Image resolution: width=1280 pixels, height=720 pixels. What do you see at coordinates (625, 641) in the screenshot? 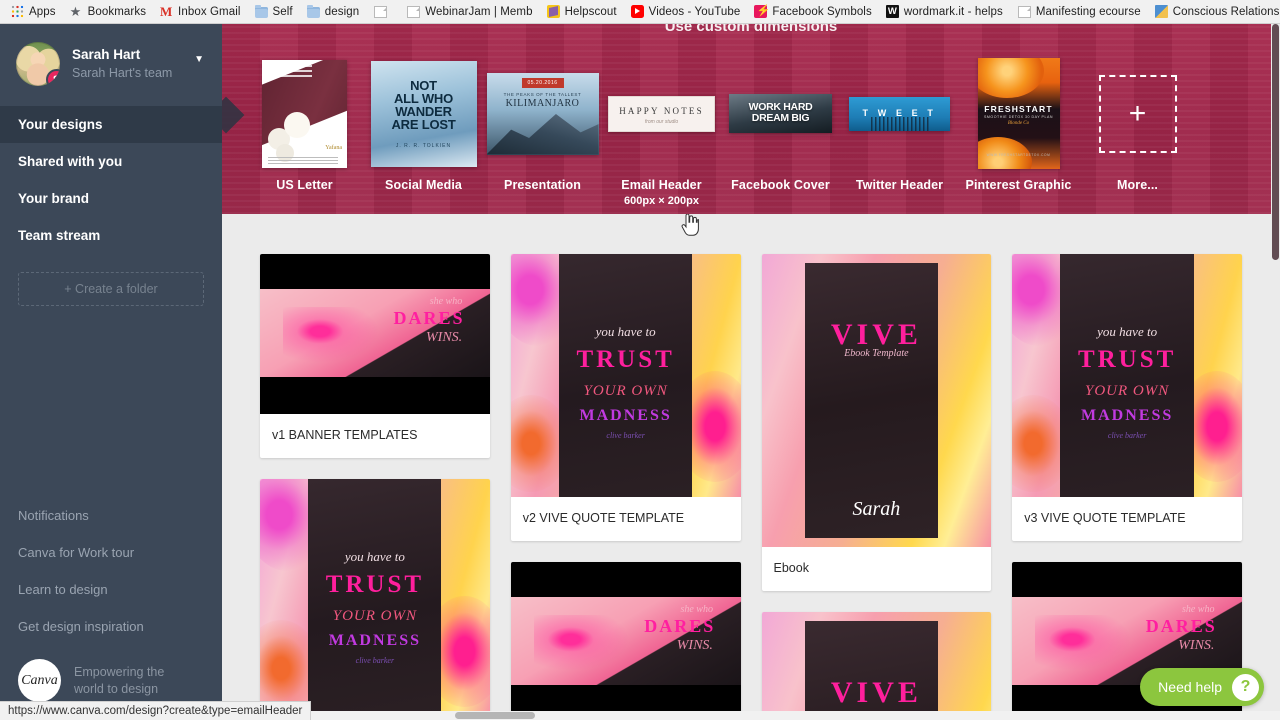
I see `design-card: she who DARES WINS.` at bounding box center [625, 641].